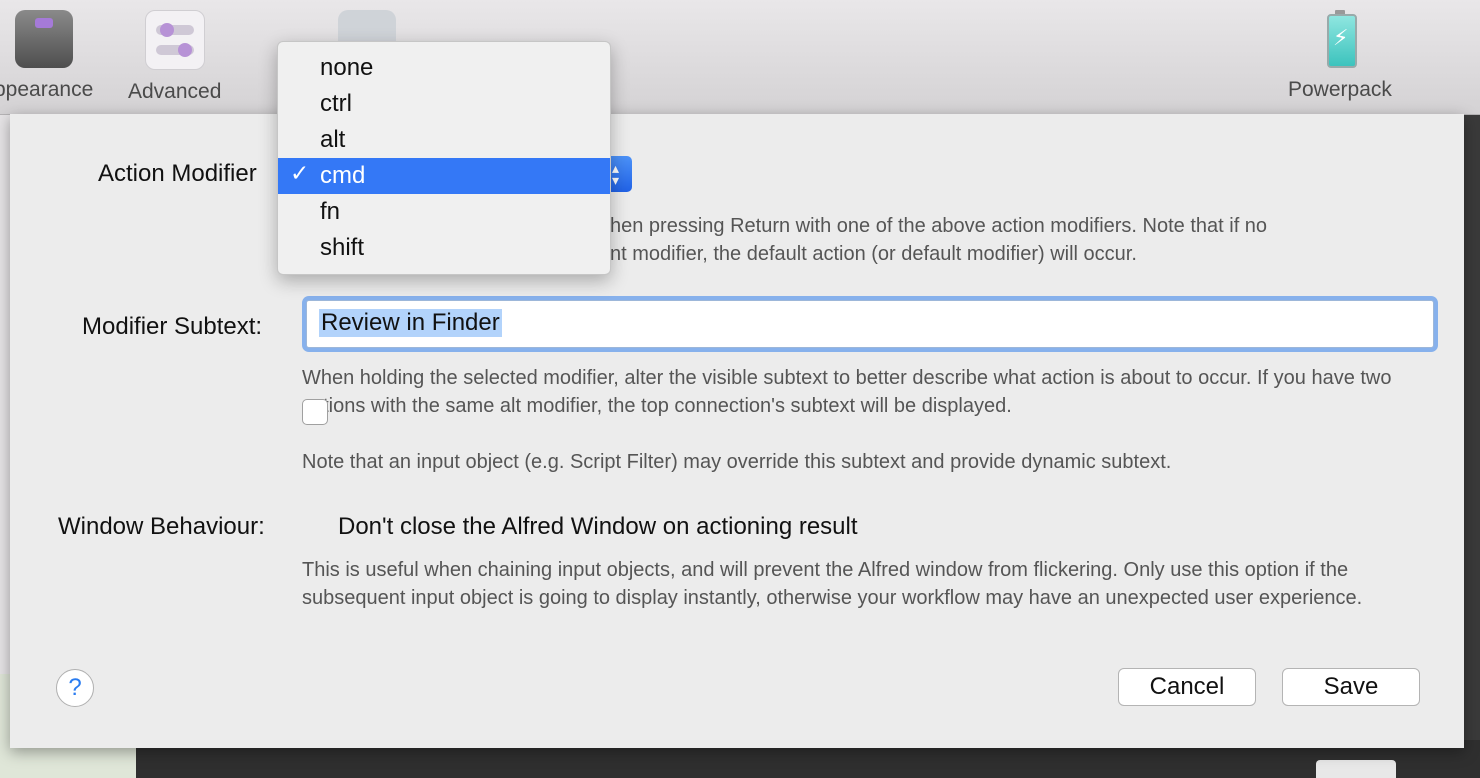 This screenshot has height=778, width=1480. Describe the element at coordinates (177, 173) in the screenshot. I see `action-modifier-label: Action Modifier` at that location.